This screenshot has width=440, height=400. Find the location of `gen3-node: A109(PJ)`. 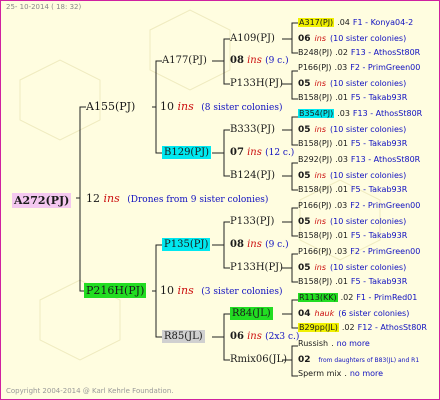

gen3-node: A109(PJ) is located at coordinates (252, 39).